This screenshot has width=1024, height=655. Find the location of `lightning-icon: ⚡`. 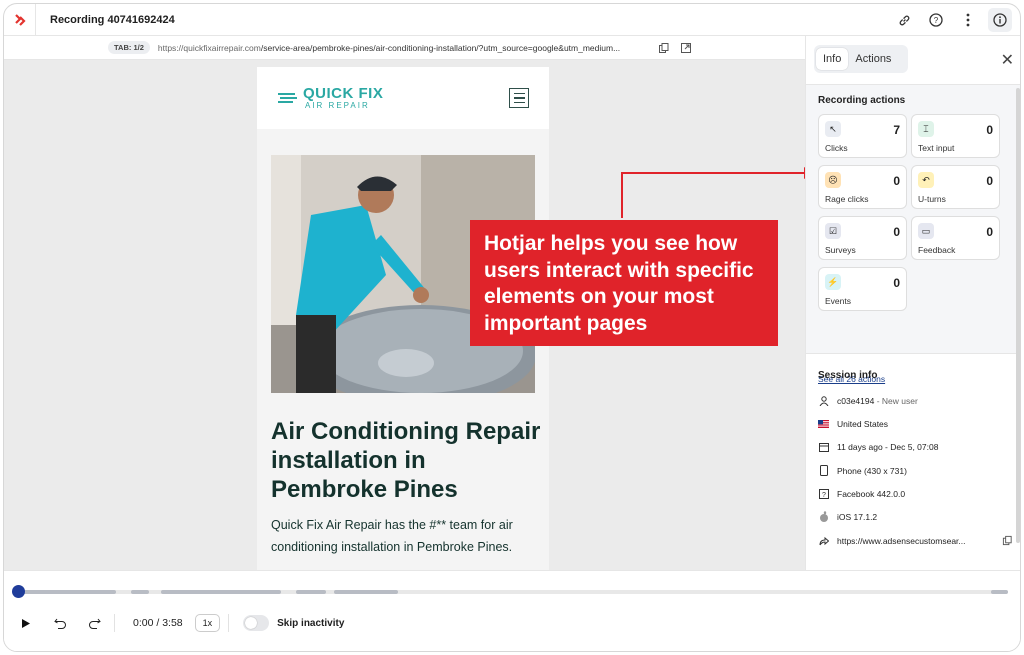

lightning-icon: ⚡ is located at coordinates (833, 282).